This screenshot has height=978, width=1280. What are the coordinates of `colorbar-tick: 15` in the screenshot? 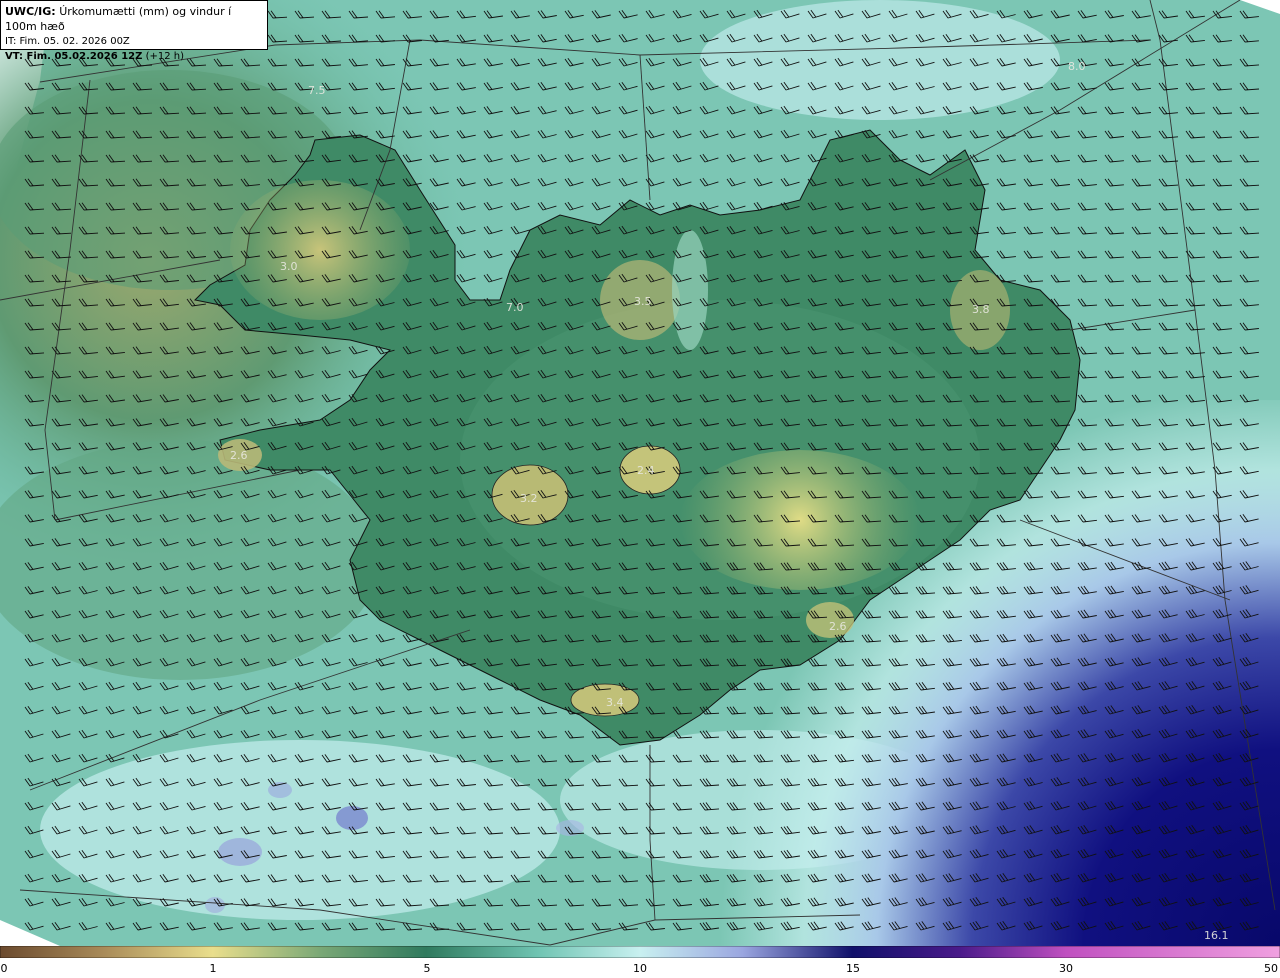 It's located at (853, 968).